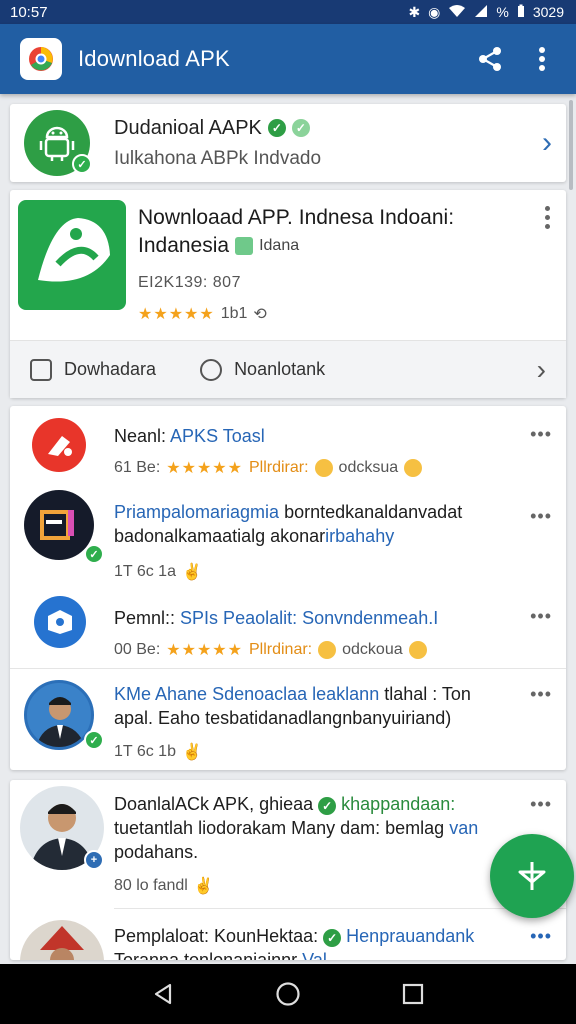  What do you see at coordinates (154, 58) in the screenshot?
I see `app-title: Idownload APK` at bounding box center [154, 58].